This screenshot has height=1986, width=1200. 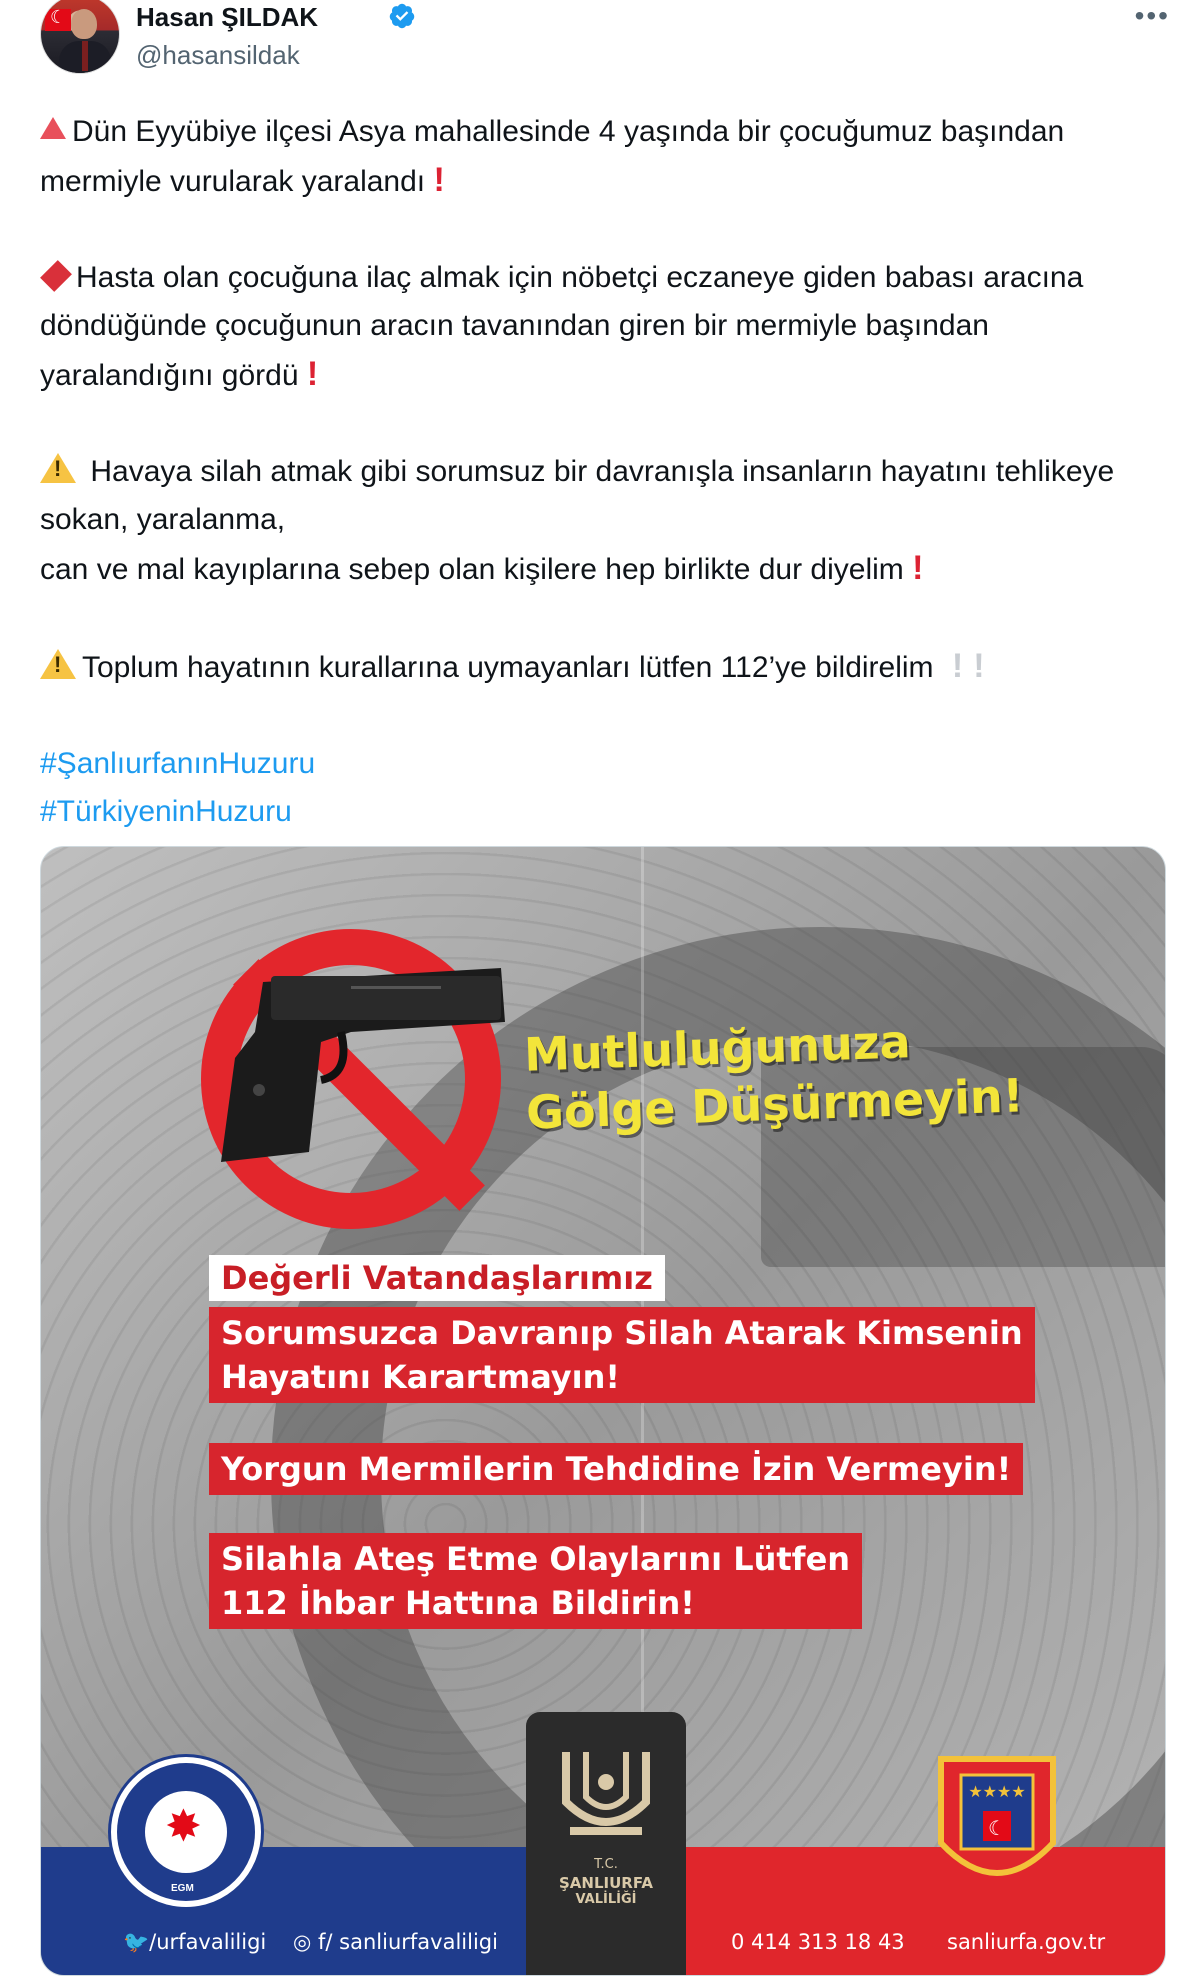 What do you see at coordinates (177, 763) in the screenshot?
I see `hashtag-link: #ŞanlıurfanınHuzuru` at bounding box center [177, 763].